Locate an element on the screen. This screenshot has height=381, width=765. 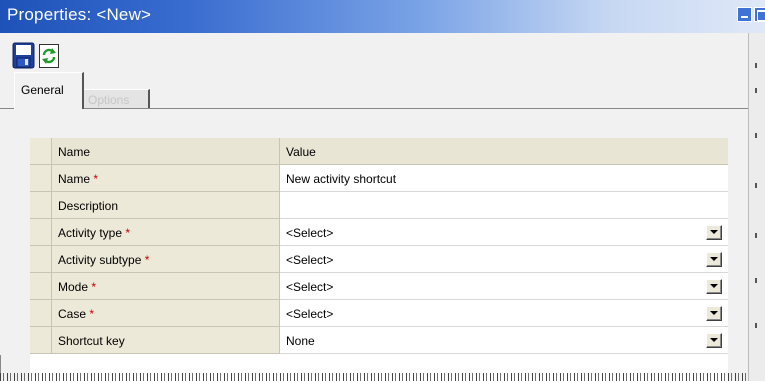
row-name: Name * New activity shortcut is located at coordinates (379, 178).